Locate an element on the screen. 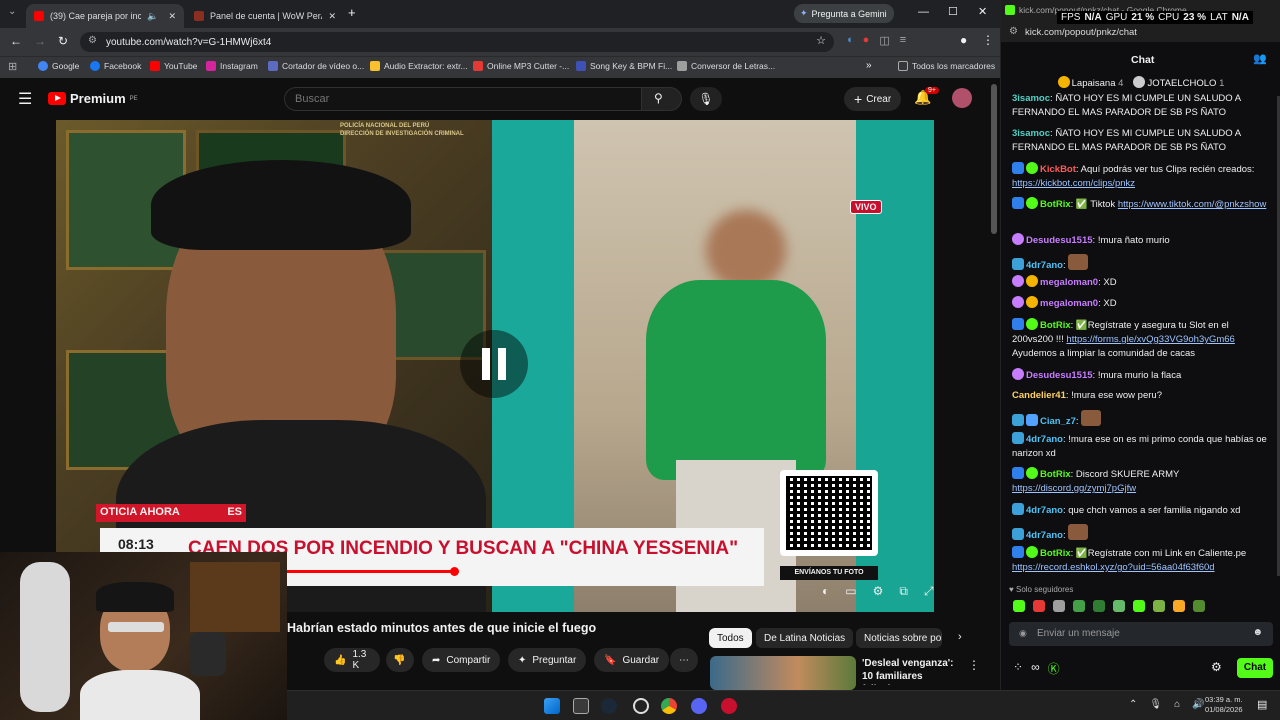 The image size is (1280, 720). page-scrollbar is located at coordinates (994, 159).